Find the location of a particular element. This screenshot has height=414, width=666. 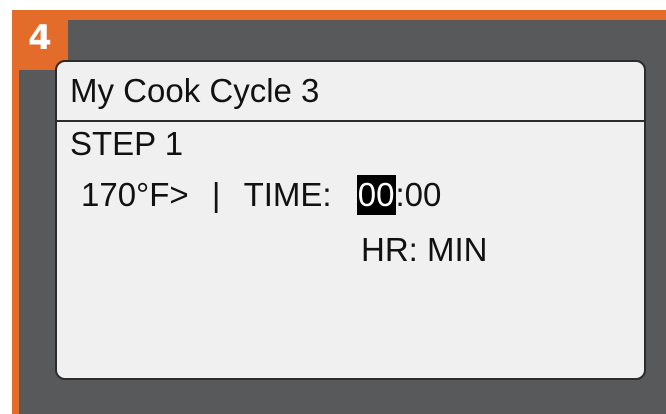

time-units-label: HR: MIN is located at coordinates (424, 249).